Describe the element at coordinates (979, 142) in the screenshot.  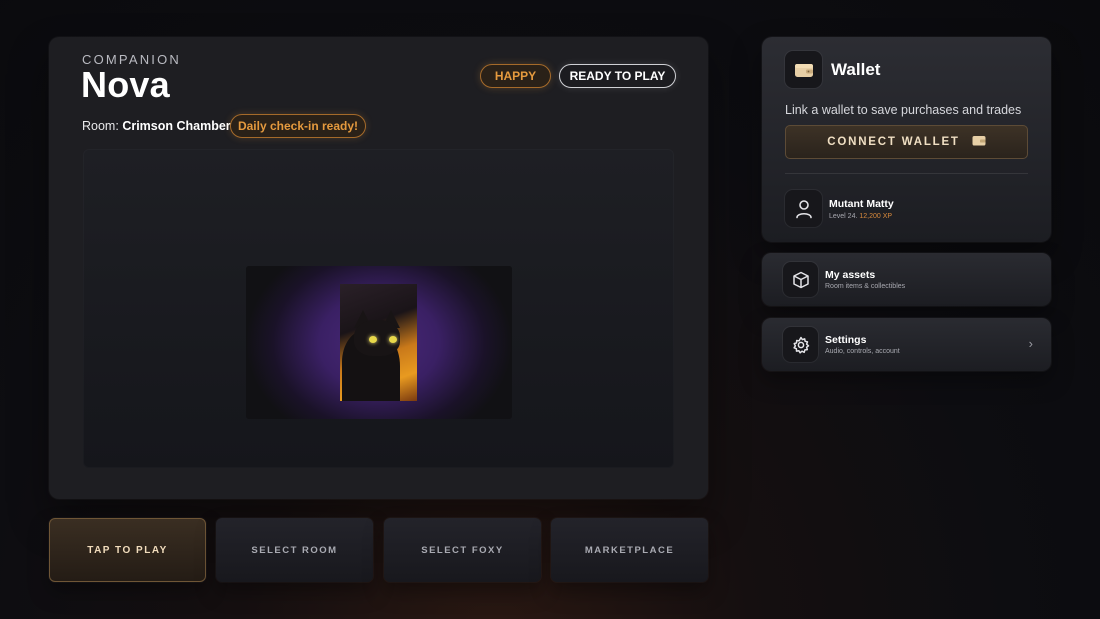
I see `wallet-small-icon` at that location.